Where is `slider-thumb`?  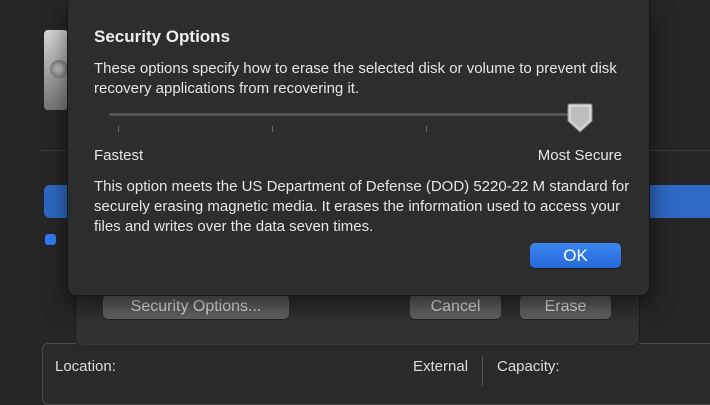 slider-thumb is located at coordinates (580, 118).